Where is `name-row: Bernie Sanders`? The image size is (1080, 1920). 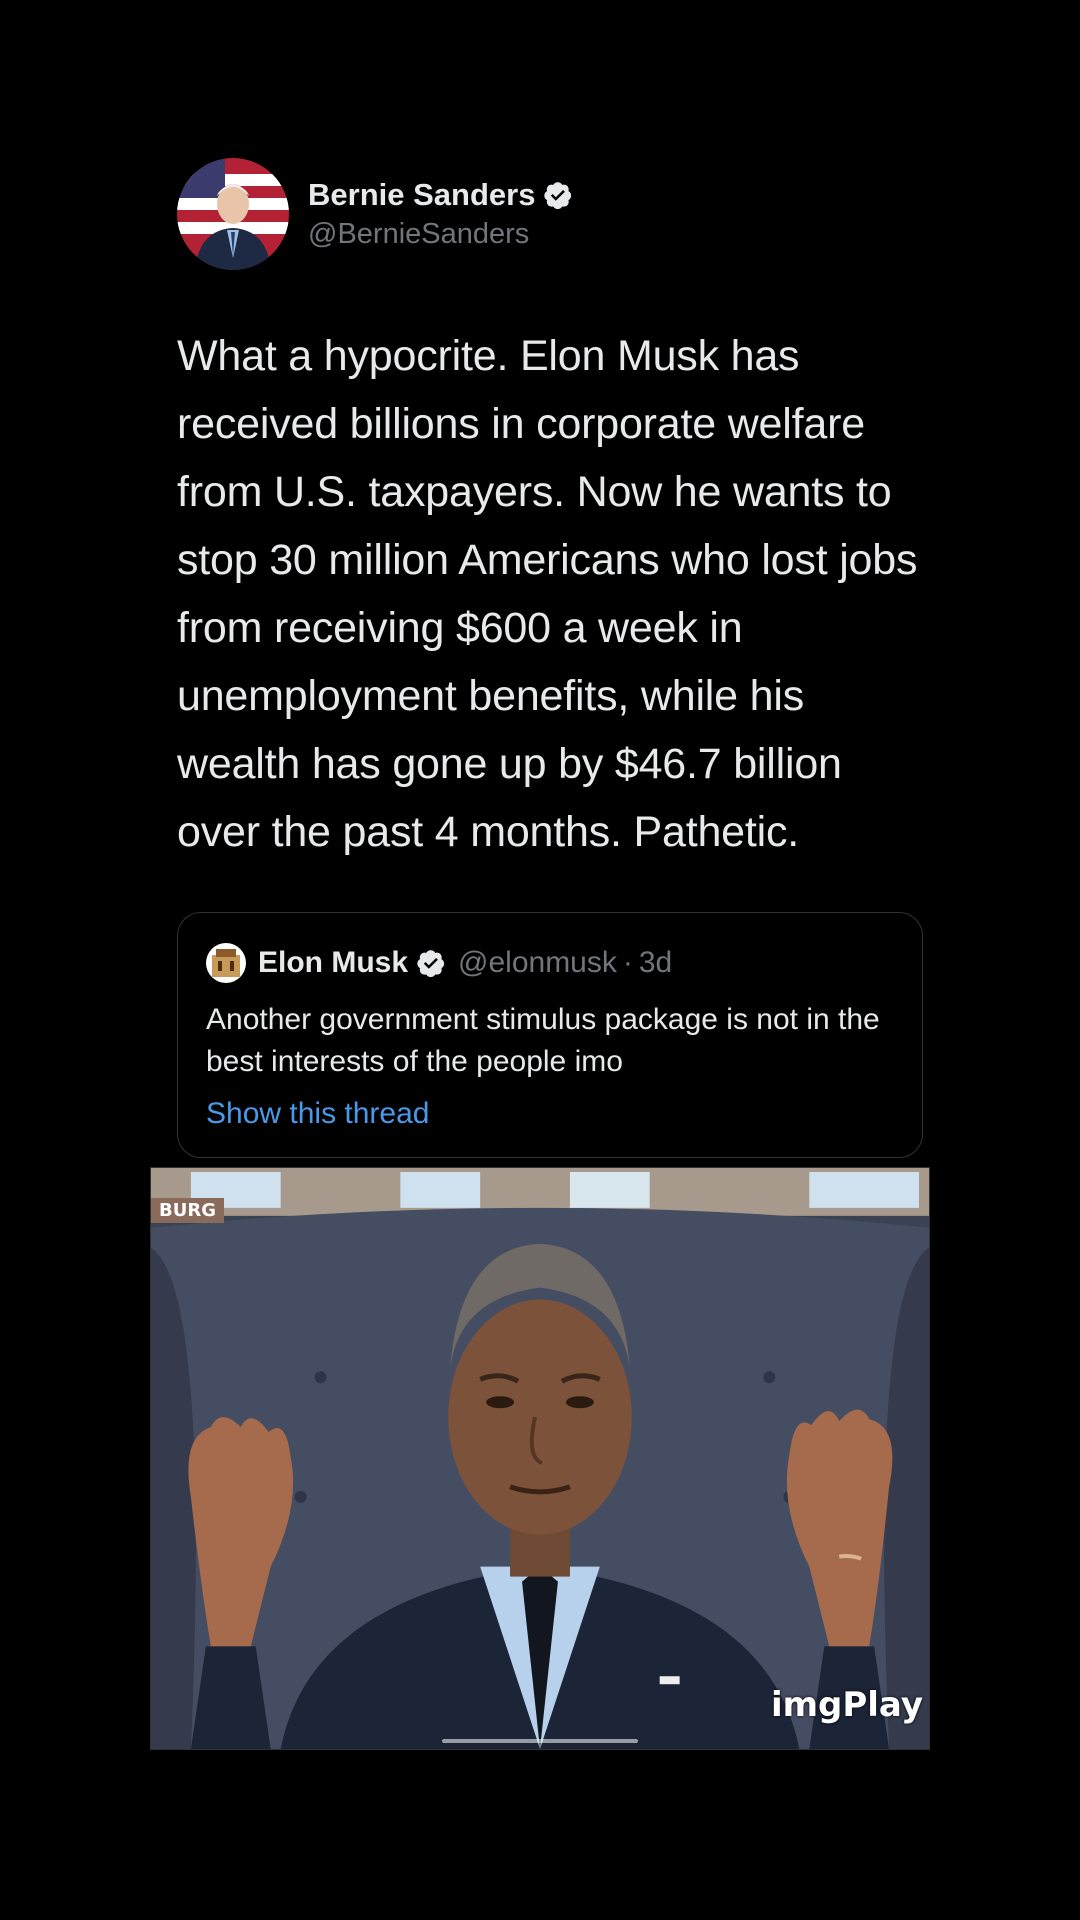 name-row: Bernie Sanders is located at coordinates (440, 195).